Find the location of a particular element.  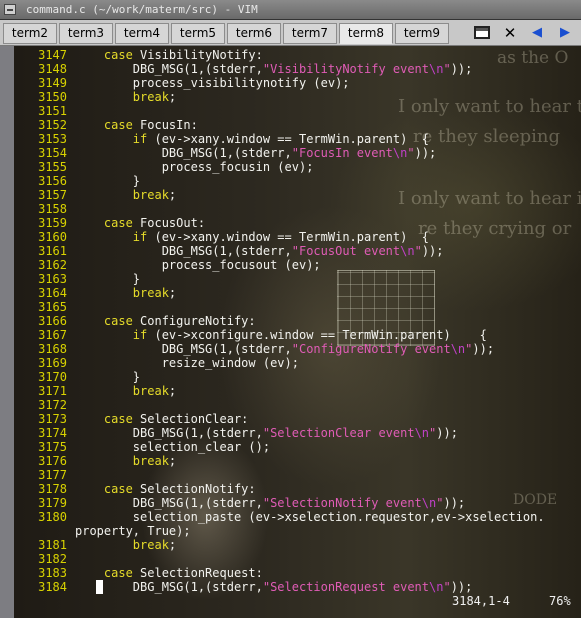

line-number: 3184 is located at coordinates (52, 587).